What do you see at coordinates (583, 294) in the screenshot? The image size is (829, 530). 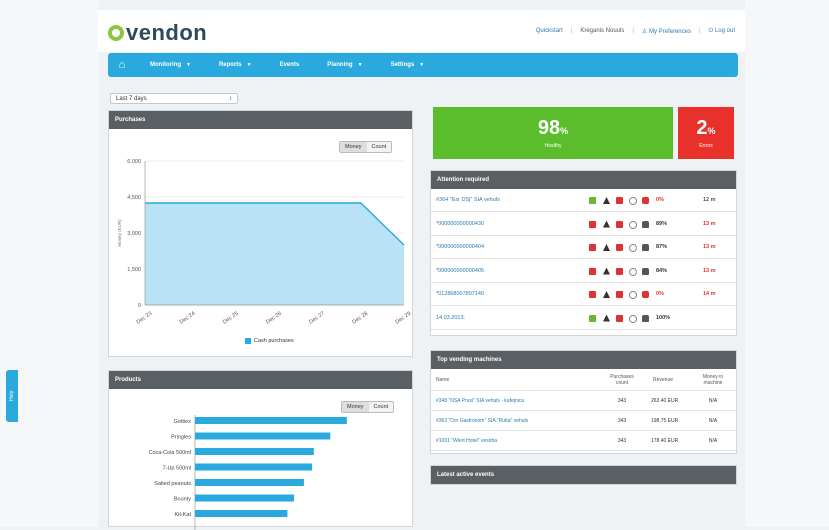 I see `attention-row: *012868007897140 0% 14 m` at bounding box center [583, 294].